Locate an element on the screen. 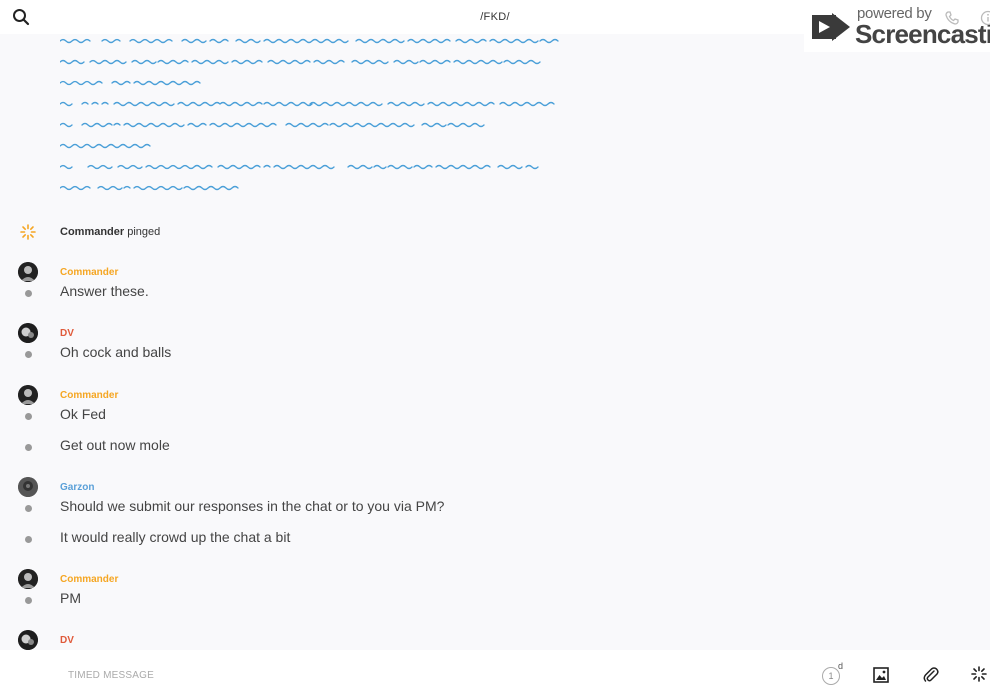 The height and width of the screenshot is (700, 990). message-line: PM is located at coordinates (495, 601).